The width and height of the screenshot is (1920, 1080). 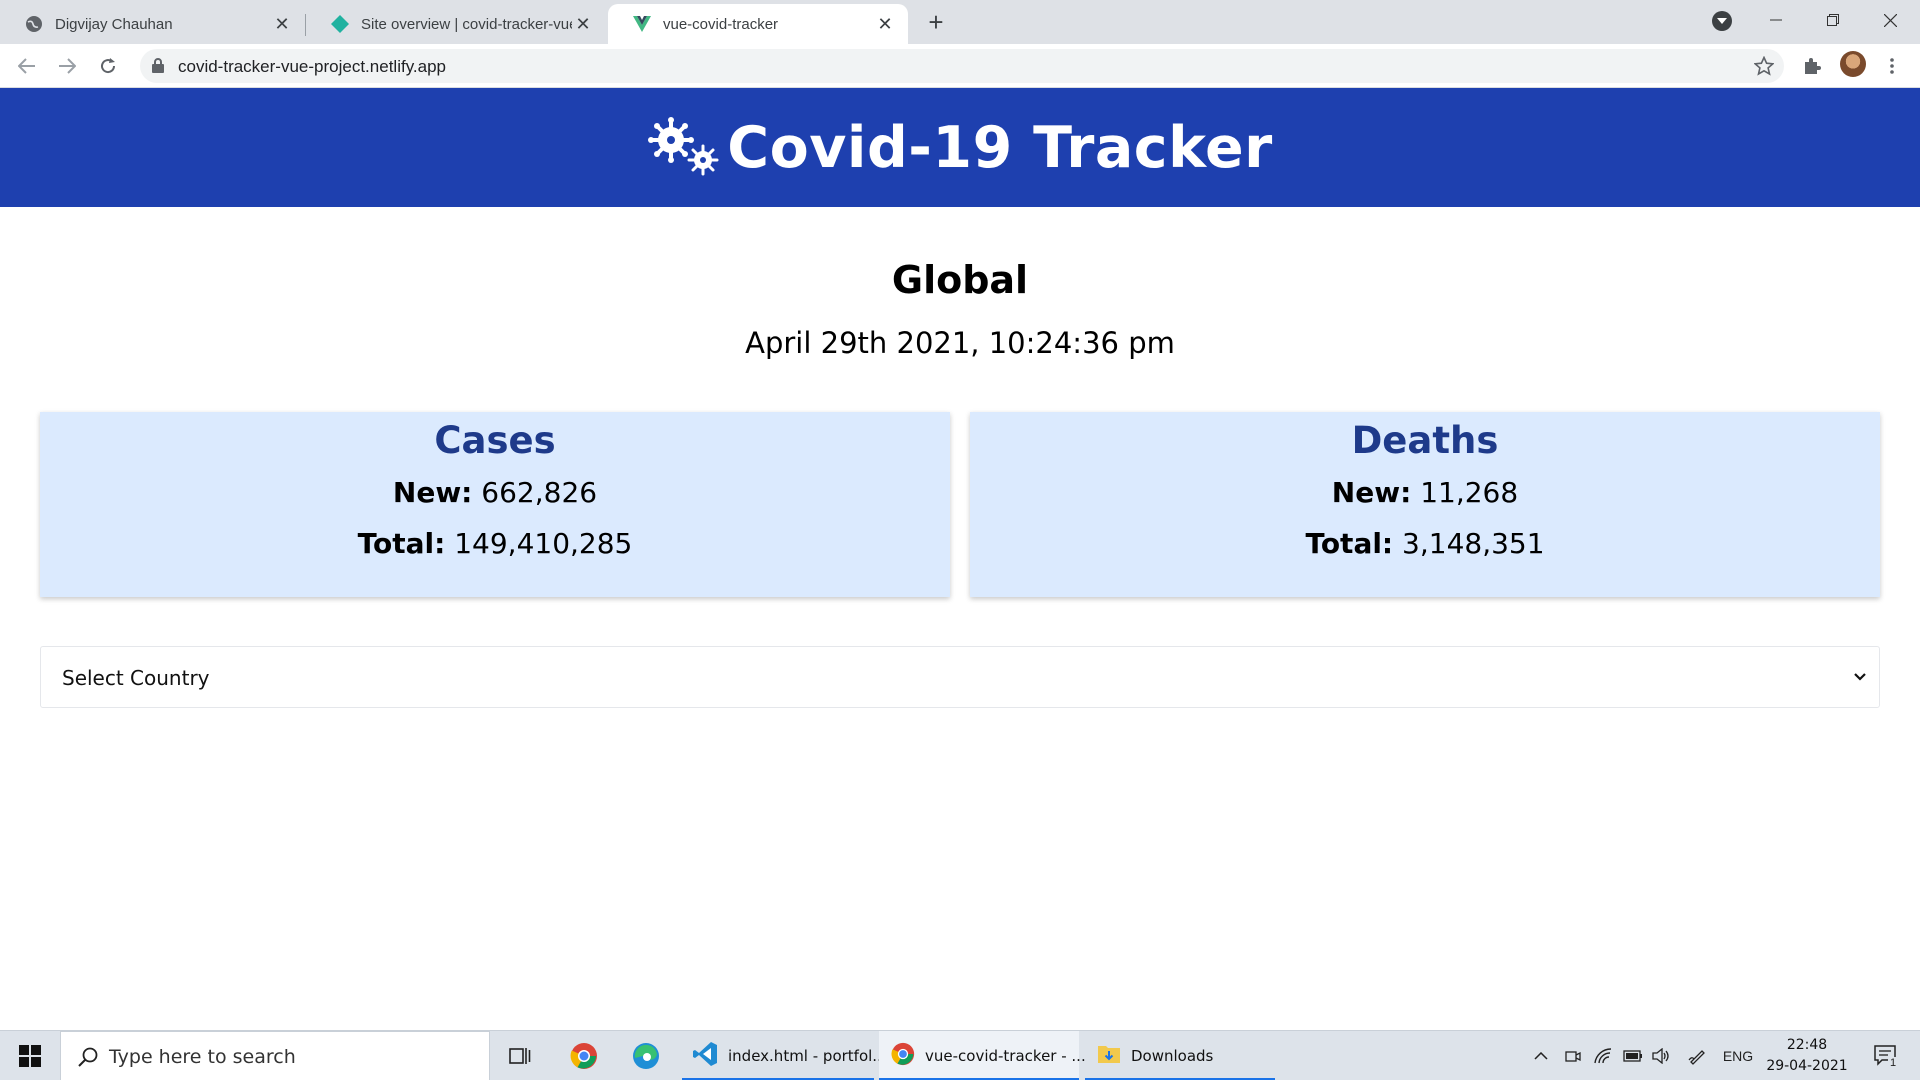 What do you see at coordinates (34, 24) in the screenshot?
I see `globe-icon` at bounding box center [34, 24].